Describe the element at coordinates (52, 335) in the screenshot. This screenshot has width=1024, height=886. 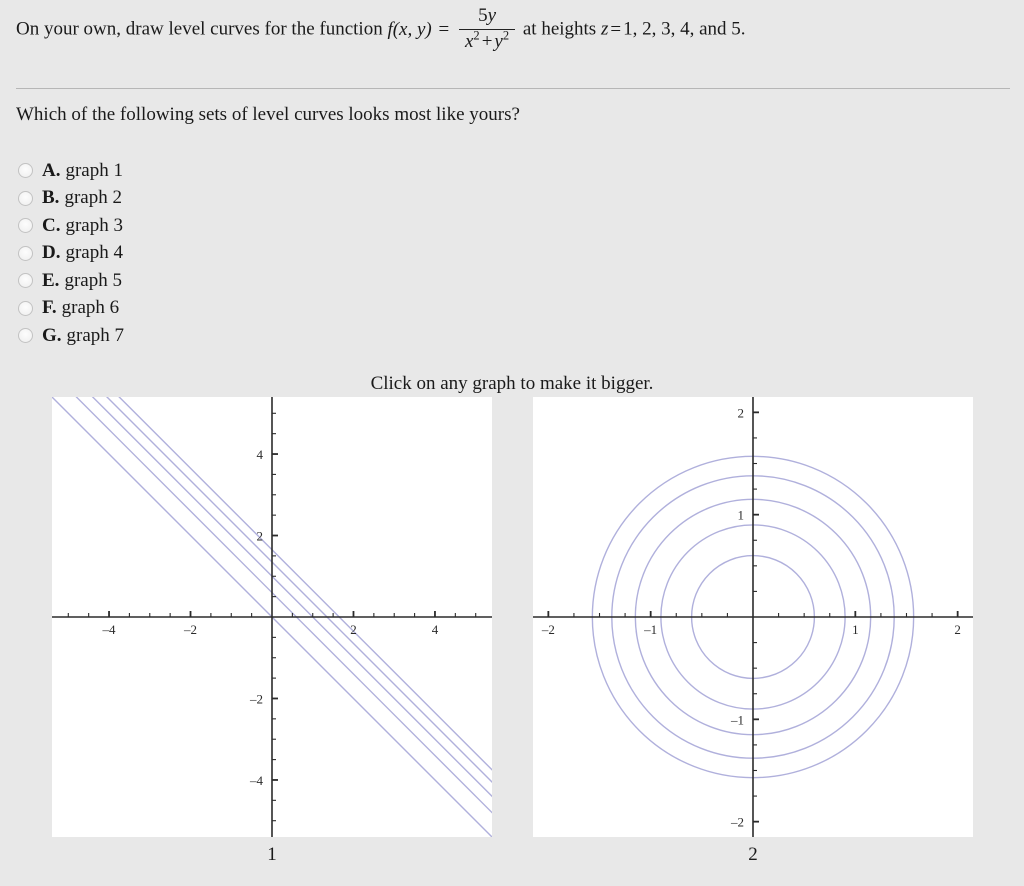
I see `choice-letter-g: G.` at that location.